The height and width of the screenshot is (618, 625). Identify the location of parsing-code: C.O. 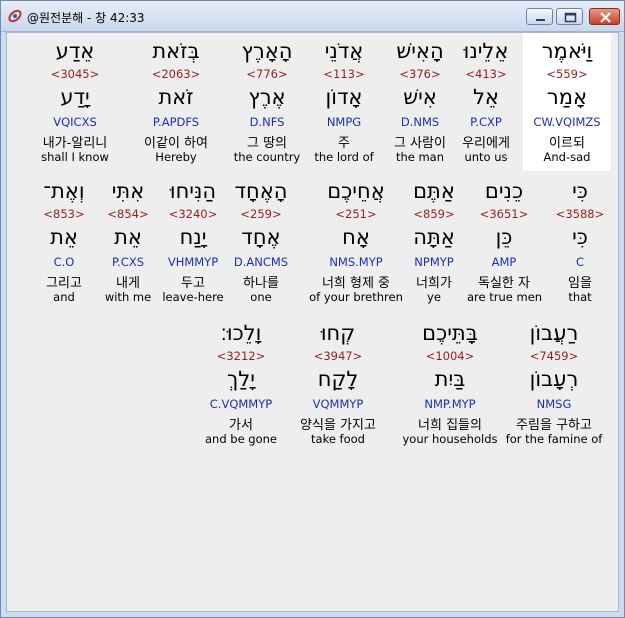
(64, 262).